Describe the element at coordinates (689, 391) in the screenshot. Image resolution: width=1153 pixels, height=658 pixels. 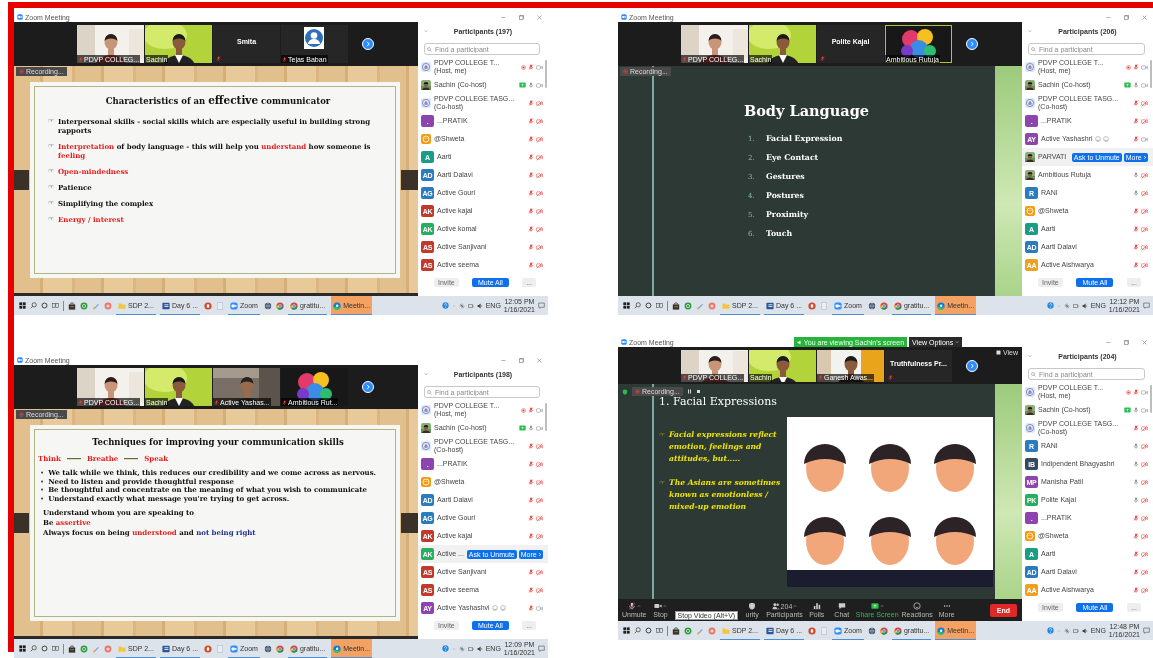
I see `pause-icon` at that location.